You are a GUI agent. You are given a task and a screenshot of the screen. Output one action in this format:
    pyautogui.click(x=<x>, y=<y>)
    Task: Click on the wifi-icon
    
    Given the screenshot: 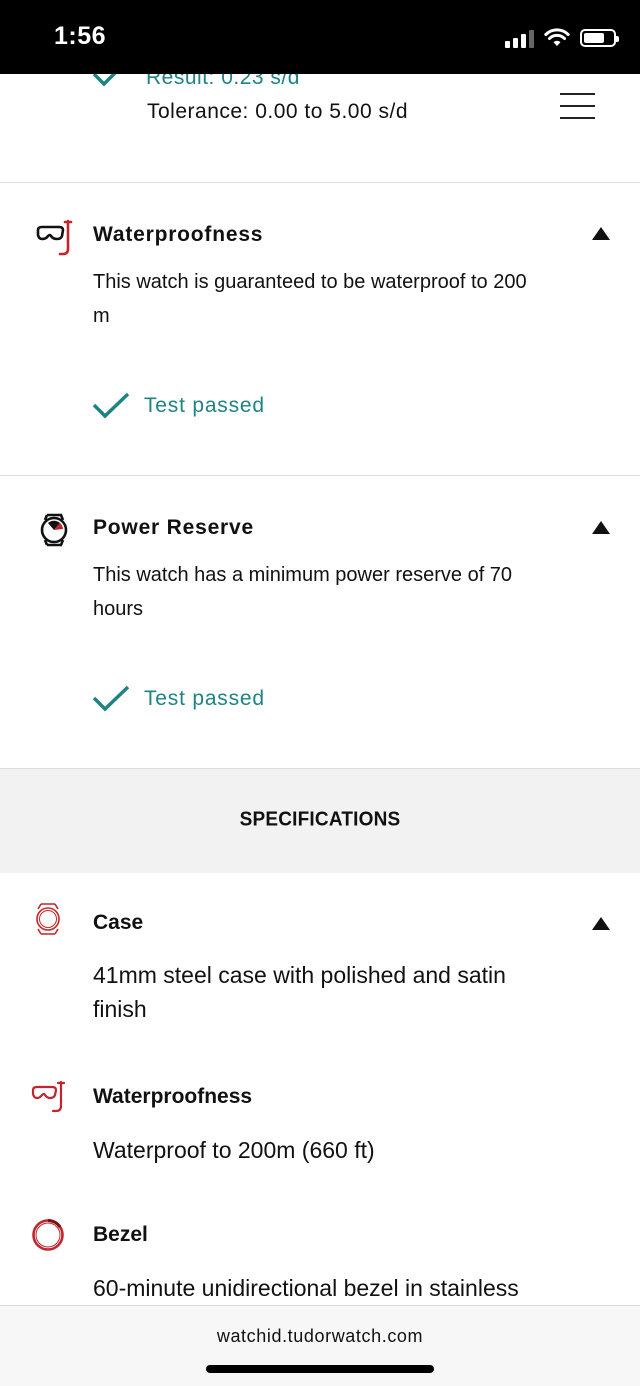 What is the action you would take?
    pyautogui.click(x=557, y=37)
    